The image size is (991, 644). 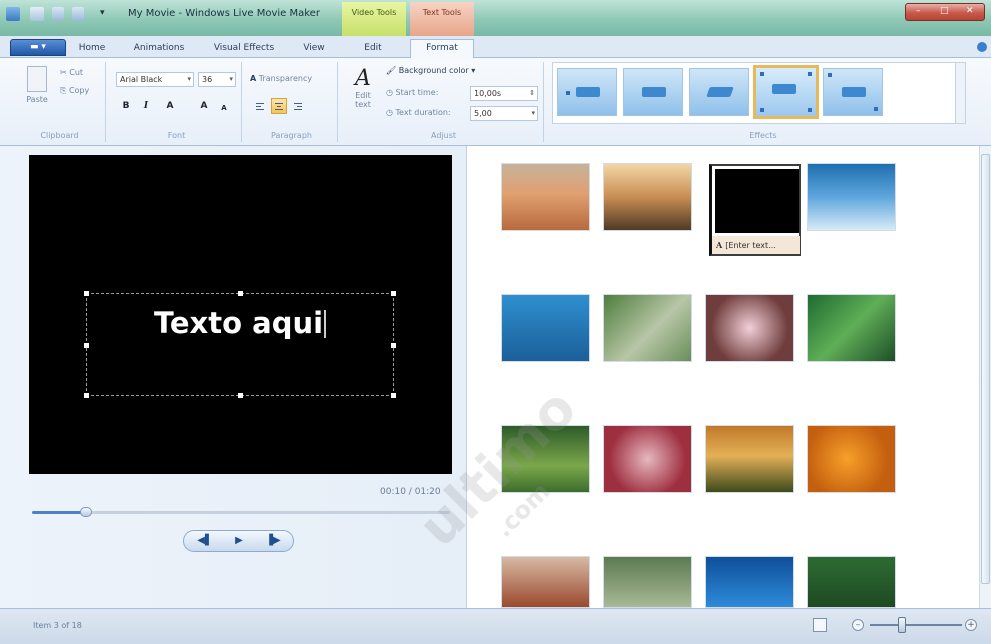 I want to click on window-controls: – □ ✕, so click(x=945, y=12).